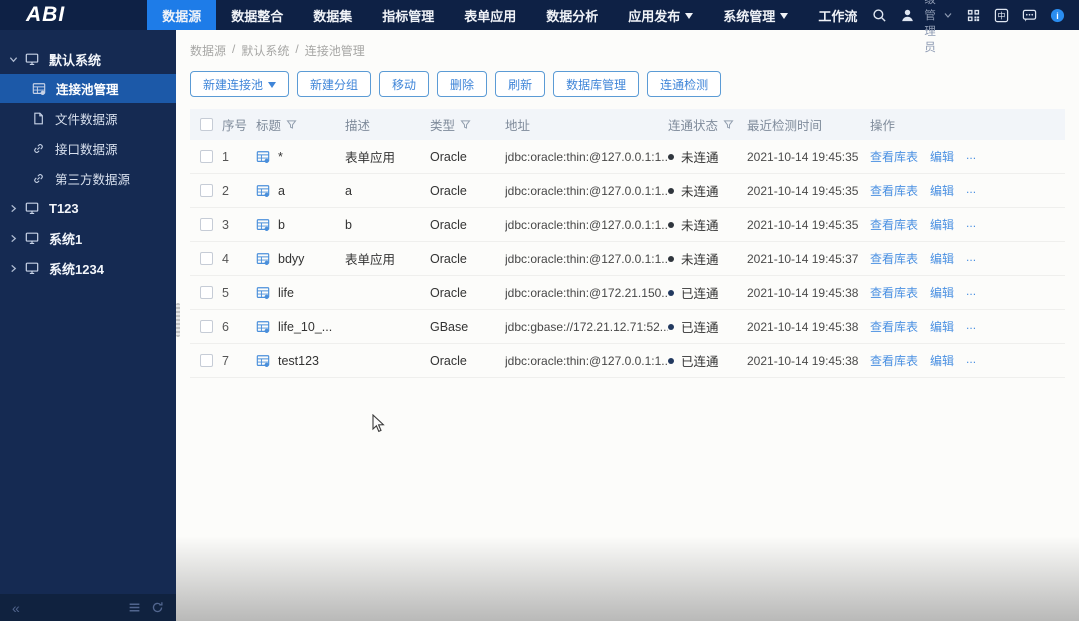 The image size is (1079, 621). What do you see at coordinates (370, 260) in the screenshot?
I see `row-desc: 表单应用` at bounding box center [370, 260].